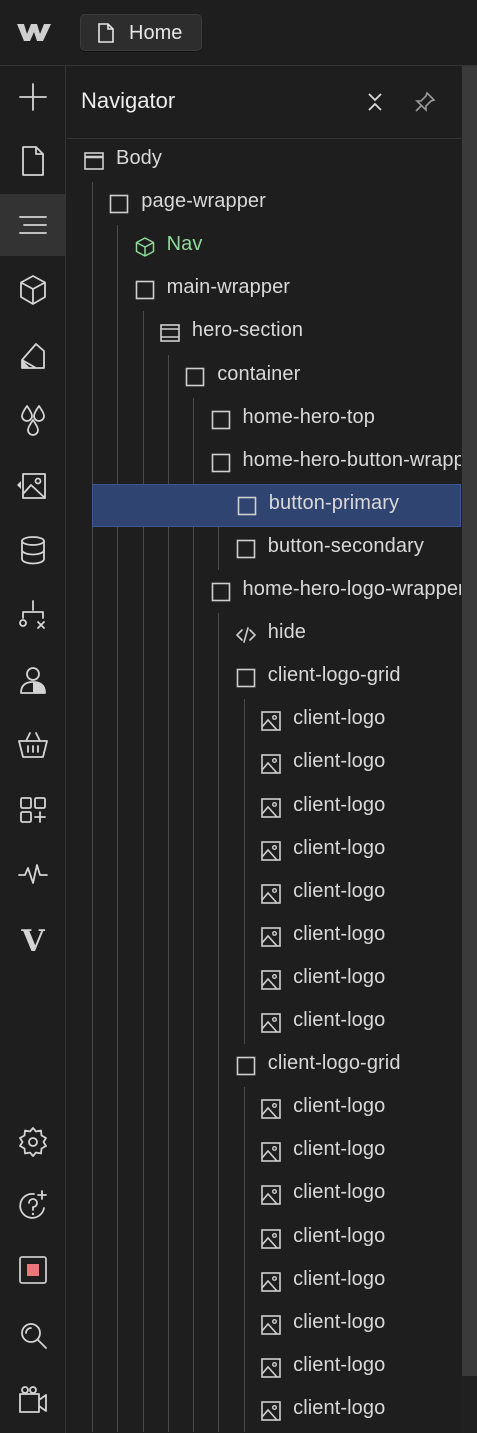 This screenshot has width=477, height=1433. Describe the element at coordinates (259, 373) in the screenshot. I see `tree-item-label: container` at that location.